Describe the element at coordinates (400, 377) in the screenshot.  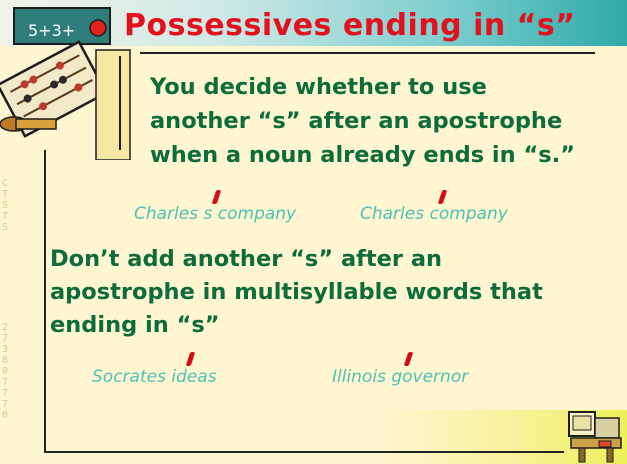
I see `example-illinois-governor: Illinois governor` at that location.